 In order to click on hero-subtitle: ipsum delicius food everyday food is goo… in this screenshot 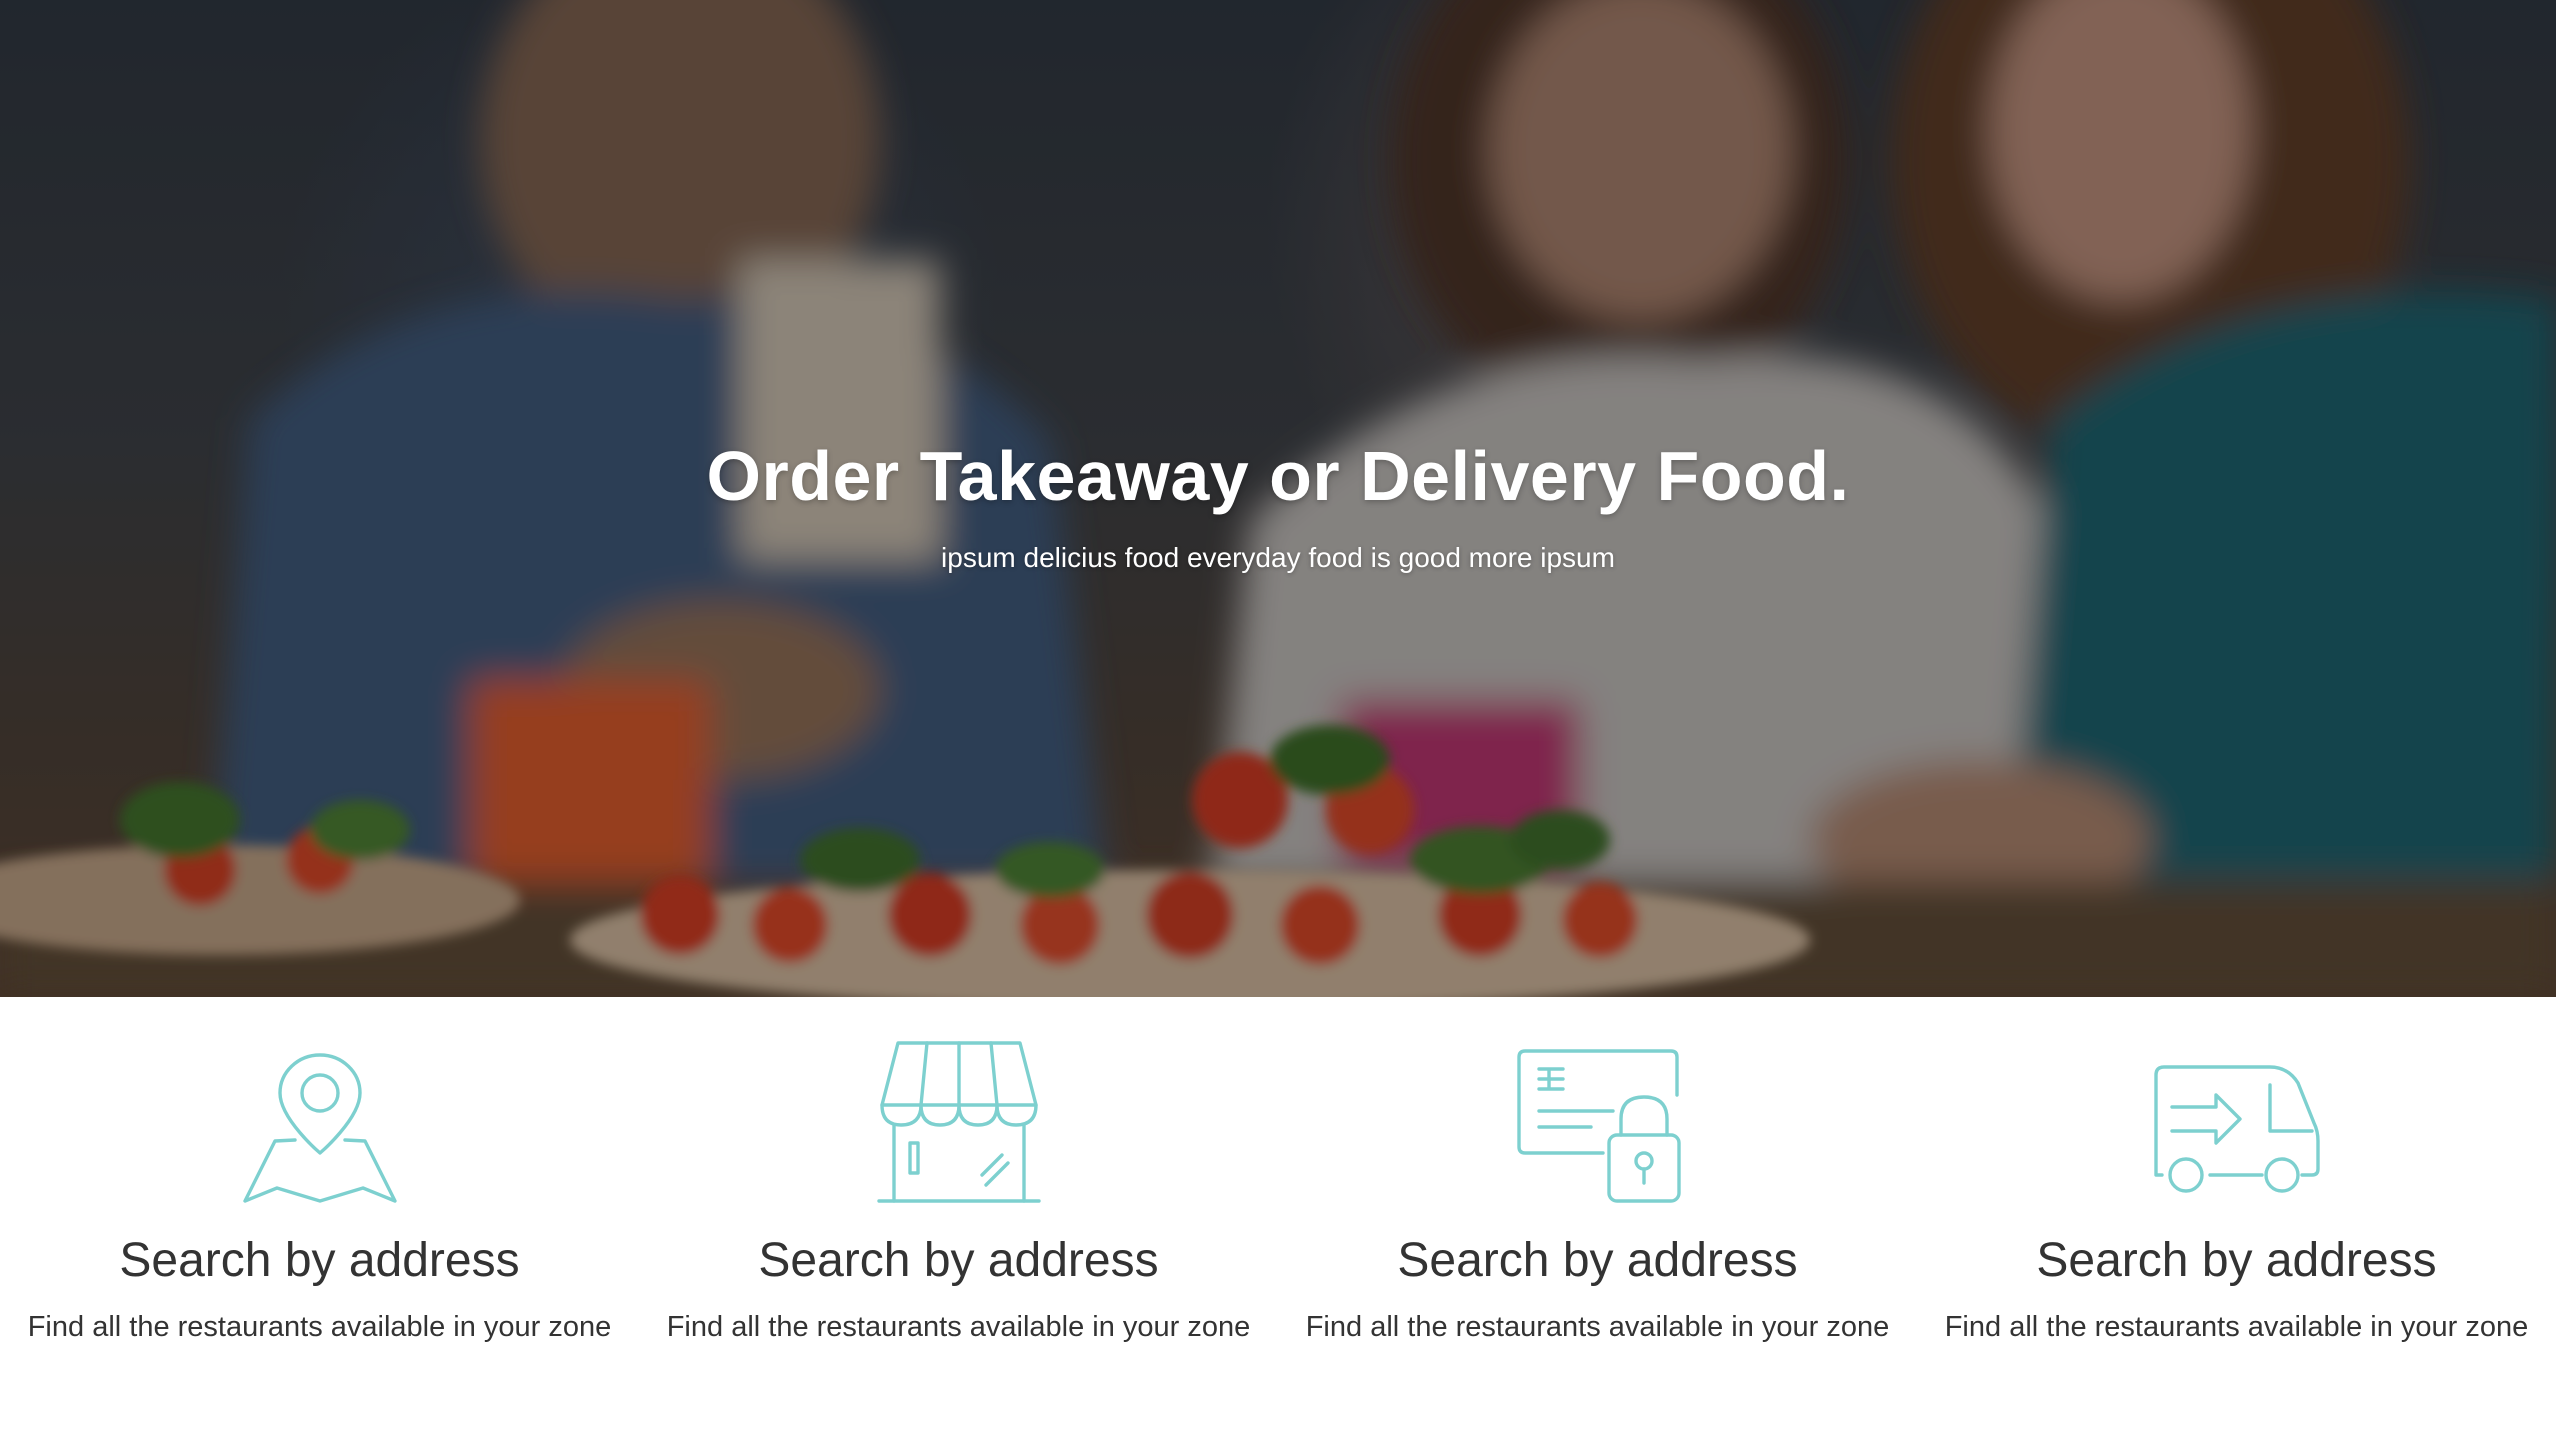, I will do `click(1278, 557)`.